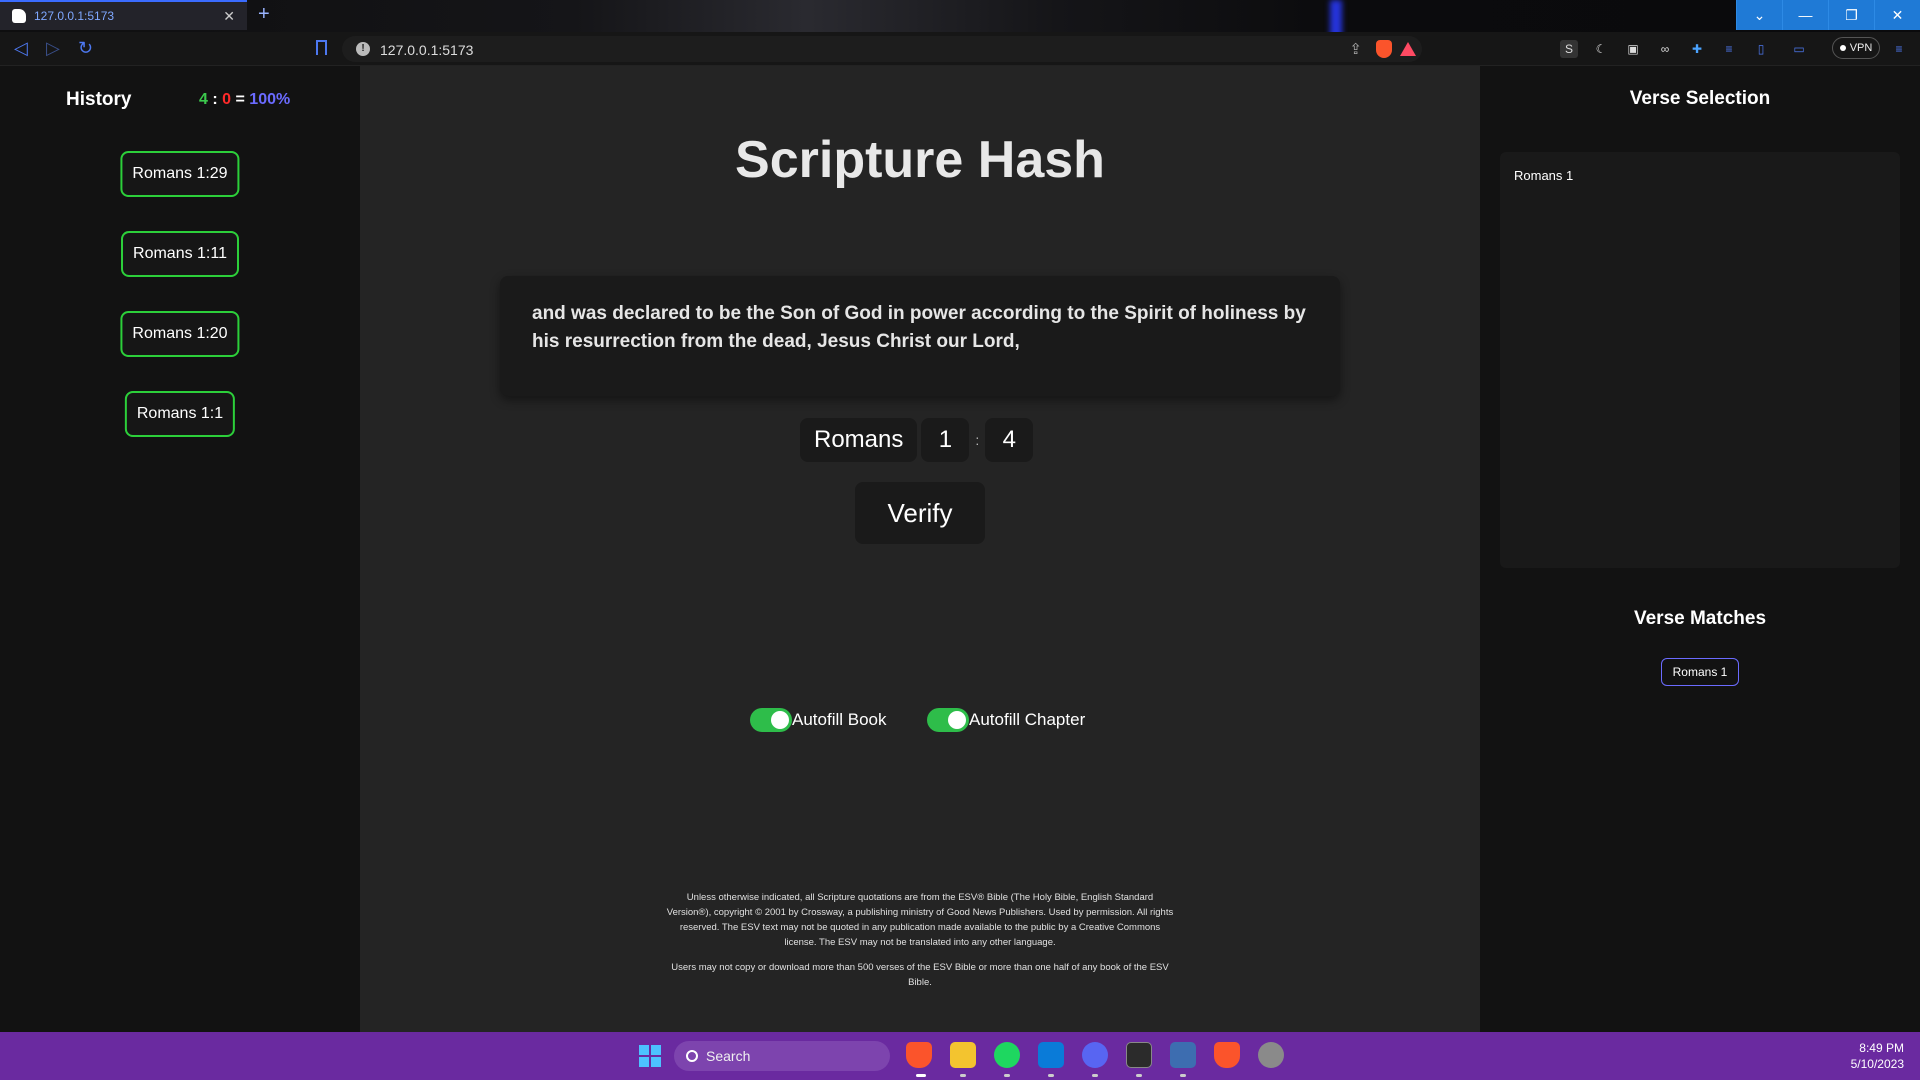 This screenshot has width=1920, height=1080. I want to click on reload-icon: ↻, so click(85, 48).